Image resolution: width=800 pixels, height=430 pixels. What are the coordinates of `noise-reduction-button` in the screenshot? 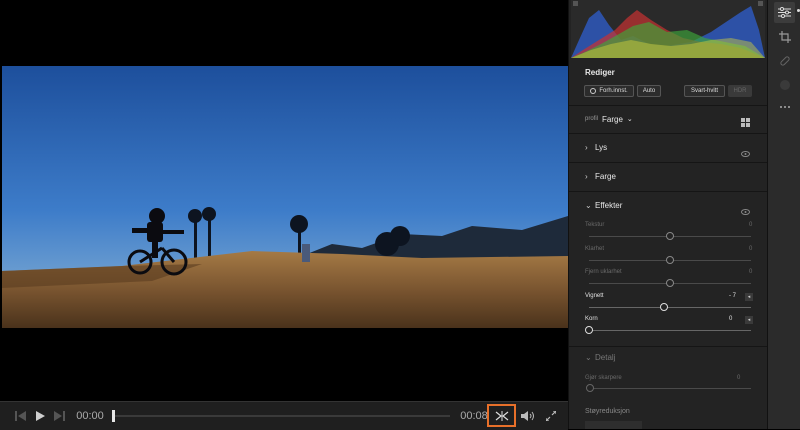 It's located at (613, 425).